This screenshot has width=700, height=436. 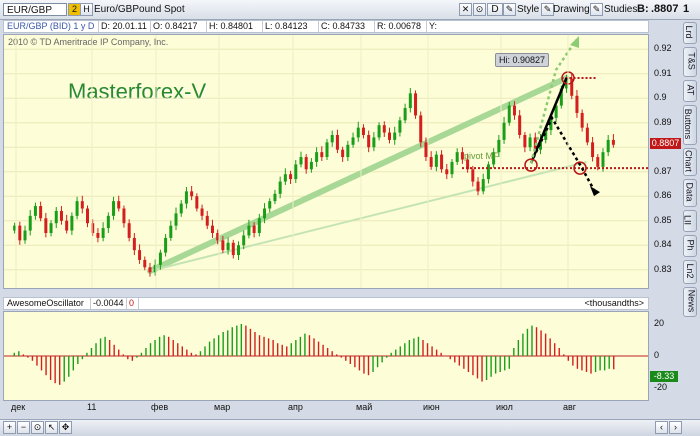 I want to click on price-axis: 0.920.910.90.890.880.870.860.850.840.83, so click(x=666, y=161).